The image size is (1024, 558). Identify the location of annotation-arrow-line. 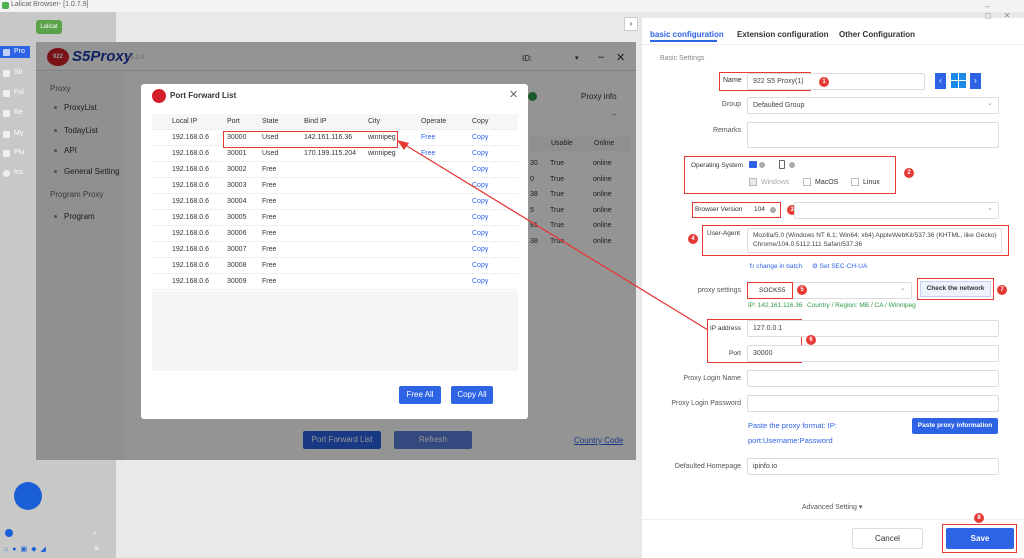
(555, 236).